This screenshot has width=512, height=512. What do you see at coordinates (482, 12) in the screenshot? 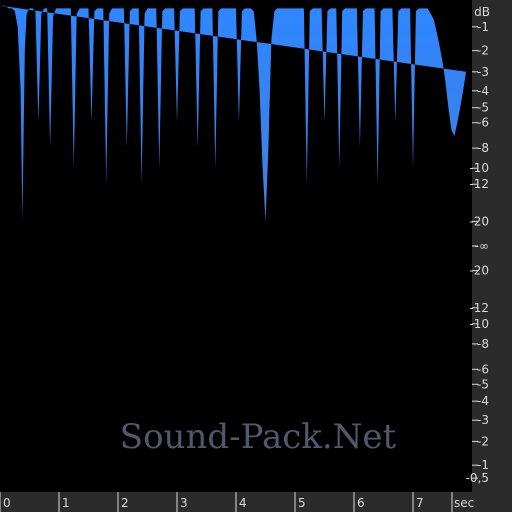
I see `db-unit-label: dB` at bounding box center [482, 12].